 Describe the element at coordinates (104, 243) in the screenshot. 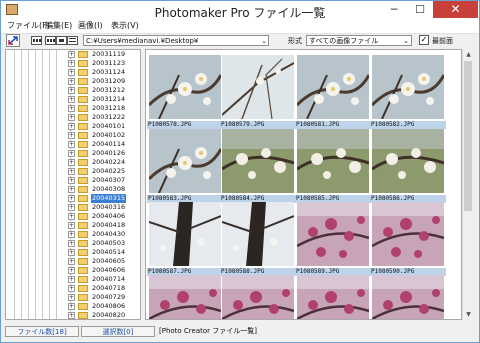

I see `tree-item: +20040503` at that location.